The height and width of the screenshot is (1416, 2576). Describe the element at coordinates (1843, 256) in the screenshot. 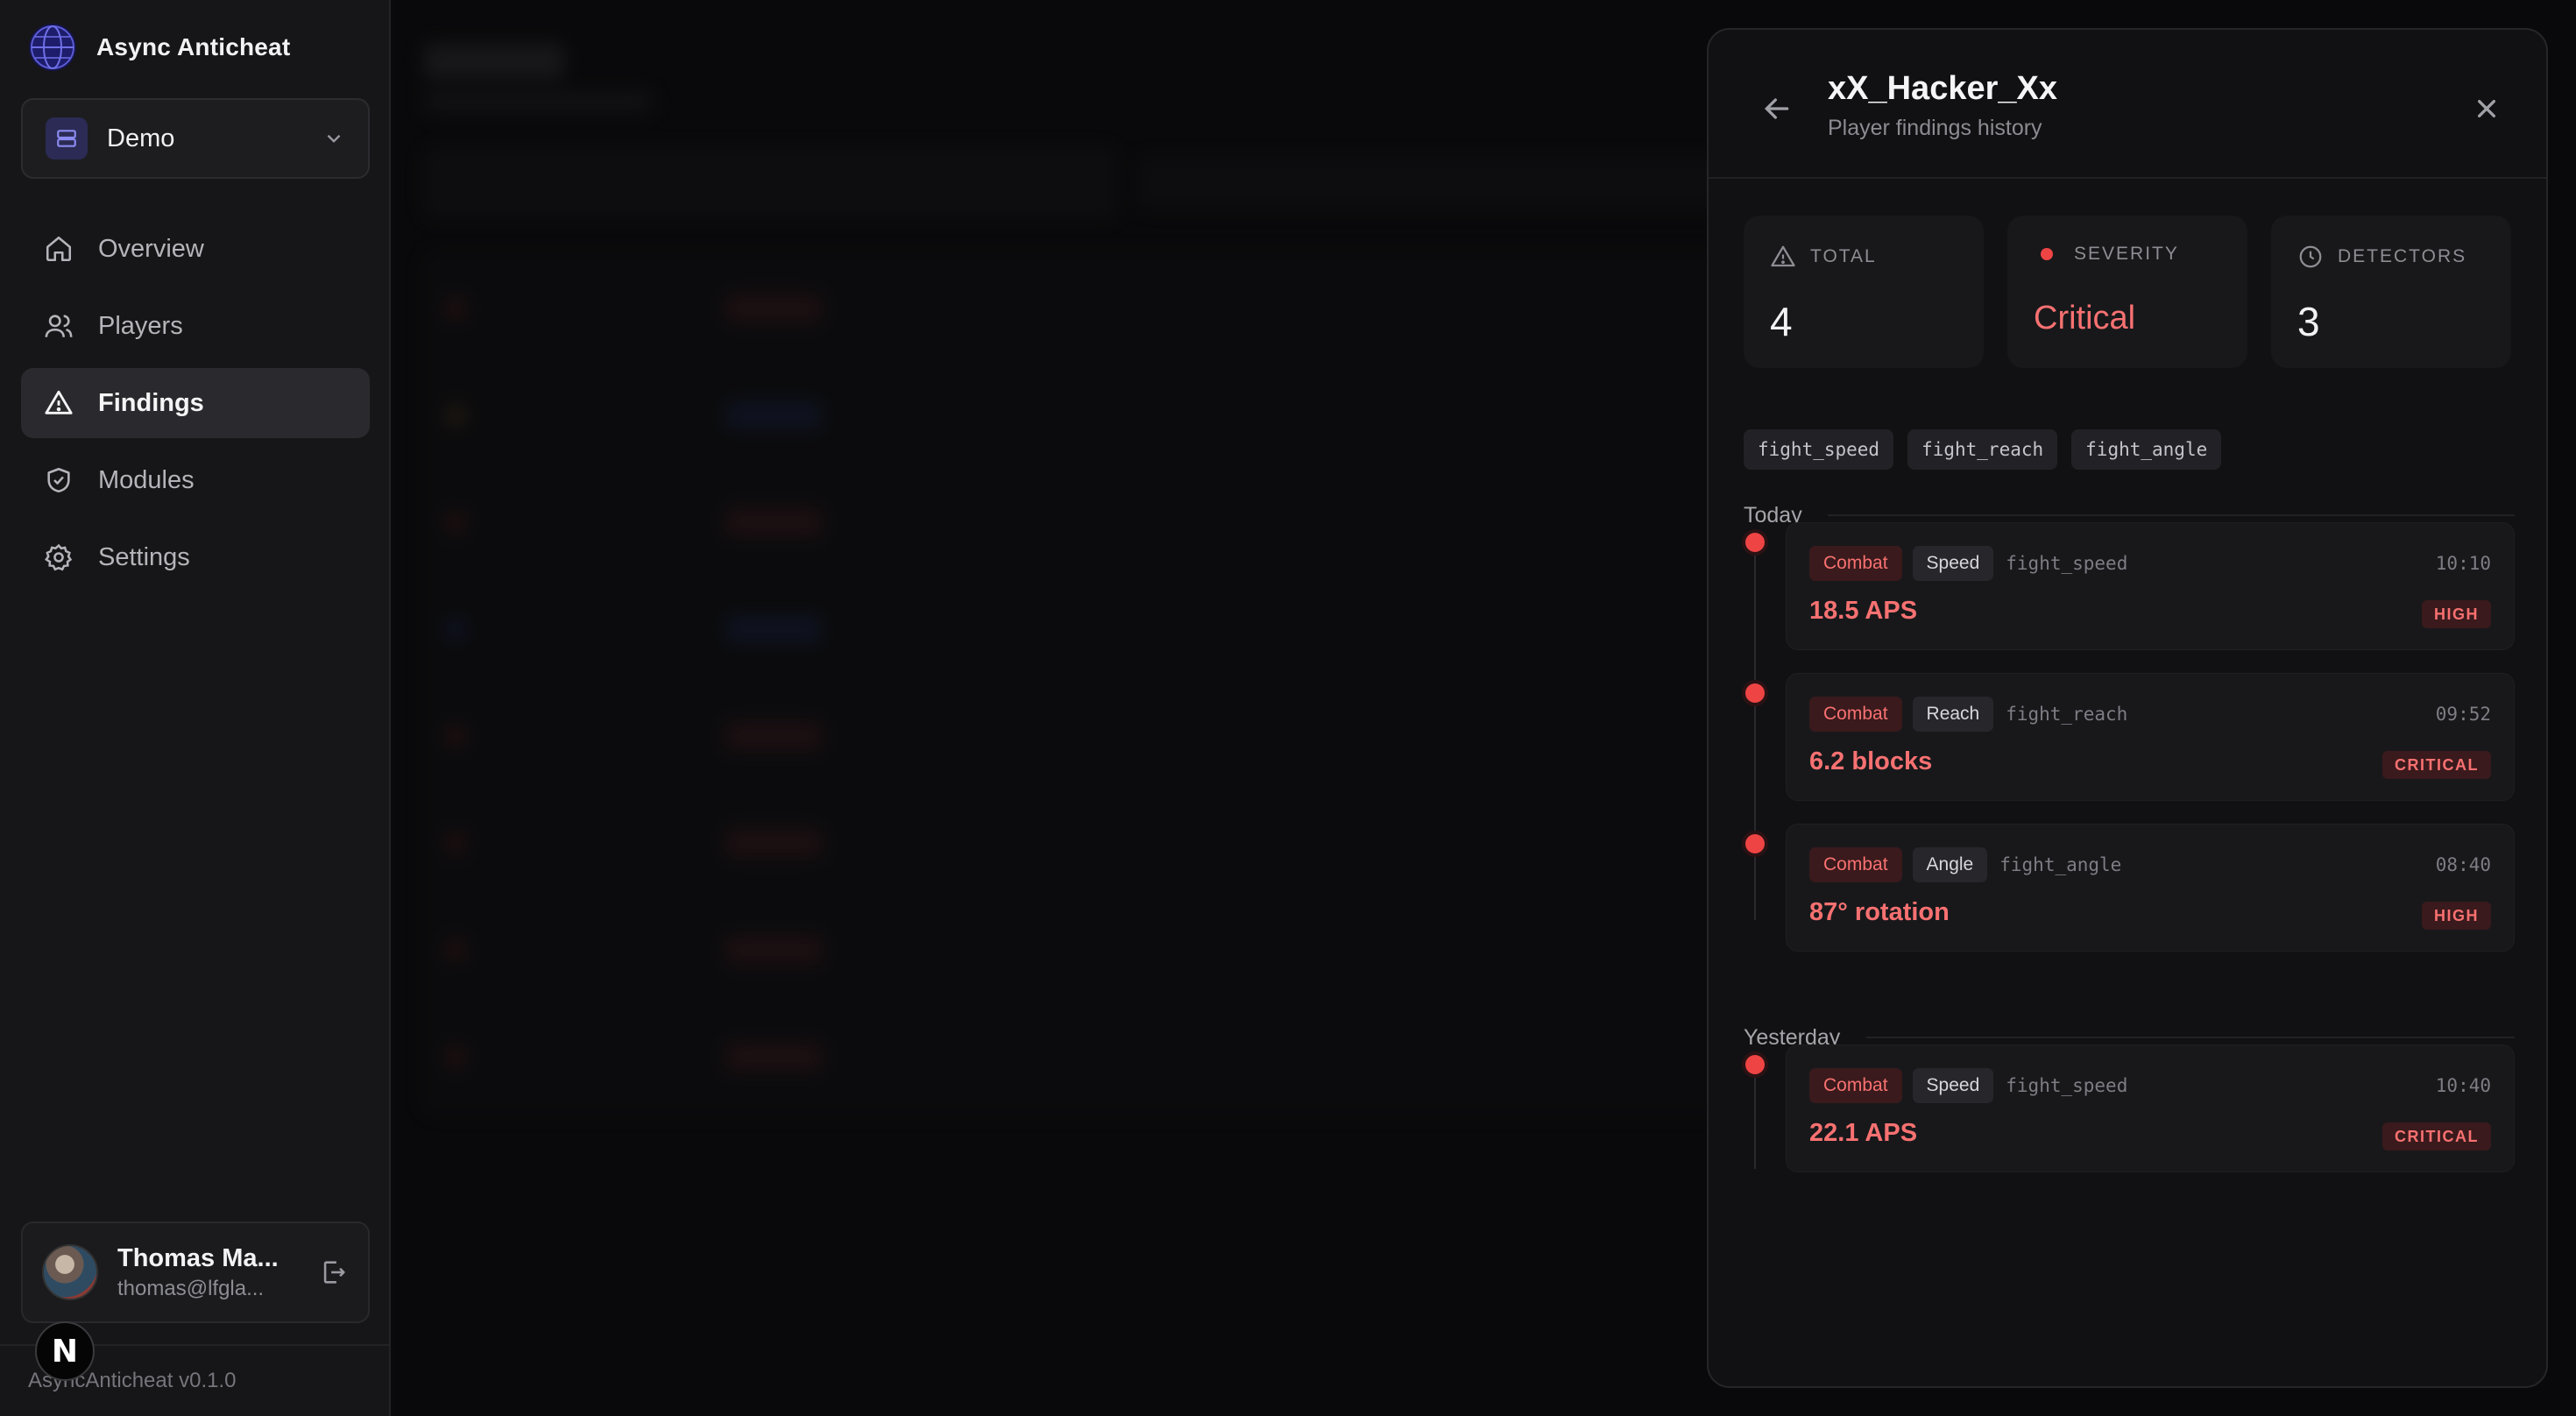

I see `stat-label: TOTAL` at that location.